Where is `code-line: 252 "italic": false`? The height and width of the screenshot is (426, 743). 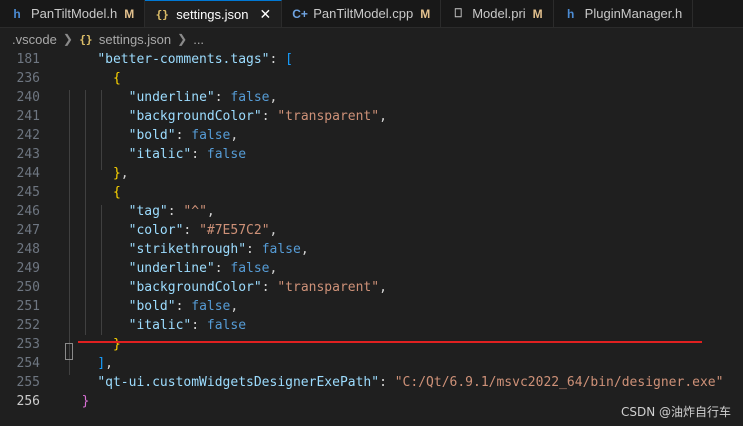 code-line: 252 "italic": false is located at coordinates (371, 325).